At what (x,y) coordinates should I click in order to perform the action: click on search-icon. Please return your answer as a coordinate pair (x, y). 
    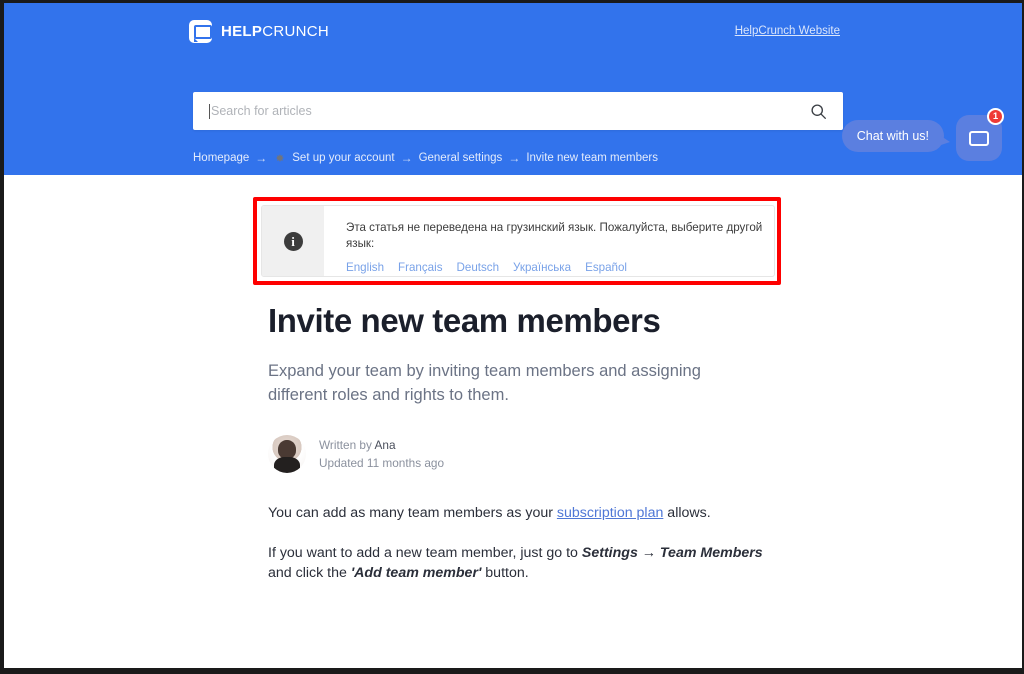
    Looking at the image, I should click on (818, 111).